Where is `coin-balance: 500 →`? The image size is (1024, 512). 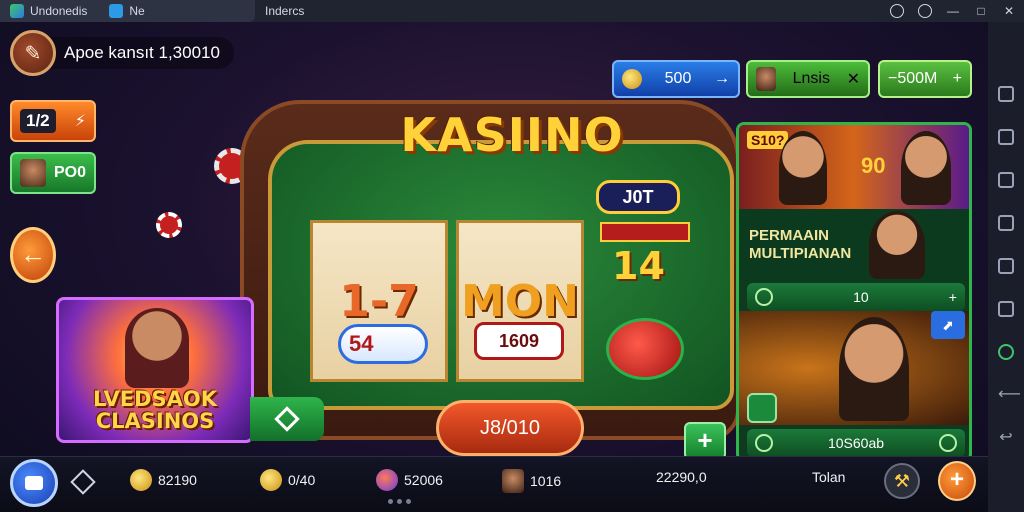
coin-balance: 500 → is located at coordinates (676, 79).